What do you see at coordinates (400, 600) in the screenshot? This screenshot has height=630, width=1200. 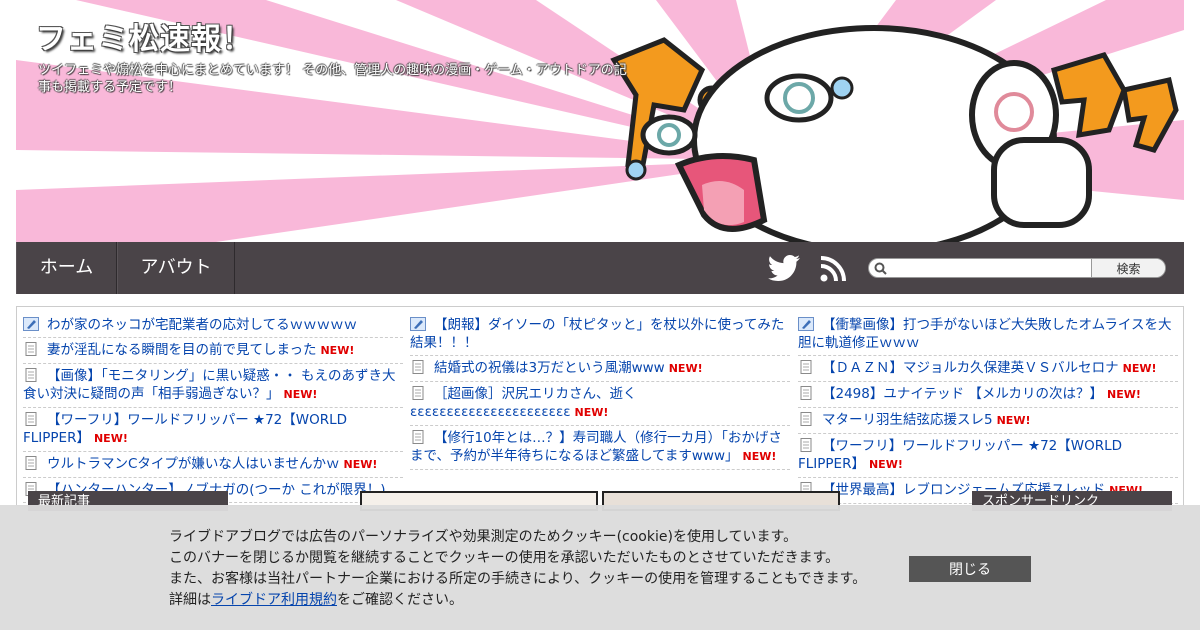 I see `cookie-detail-suffix: をご確認ください。` at bounding box center [400, 600].